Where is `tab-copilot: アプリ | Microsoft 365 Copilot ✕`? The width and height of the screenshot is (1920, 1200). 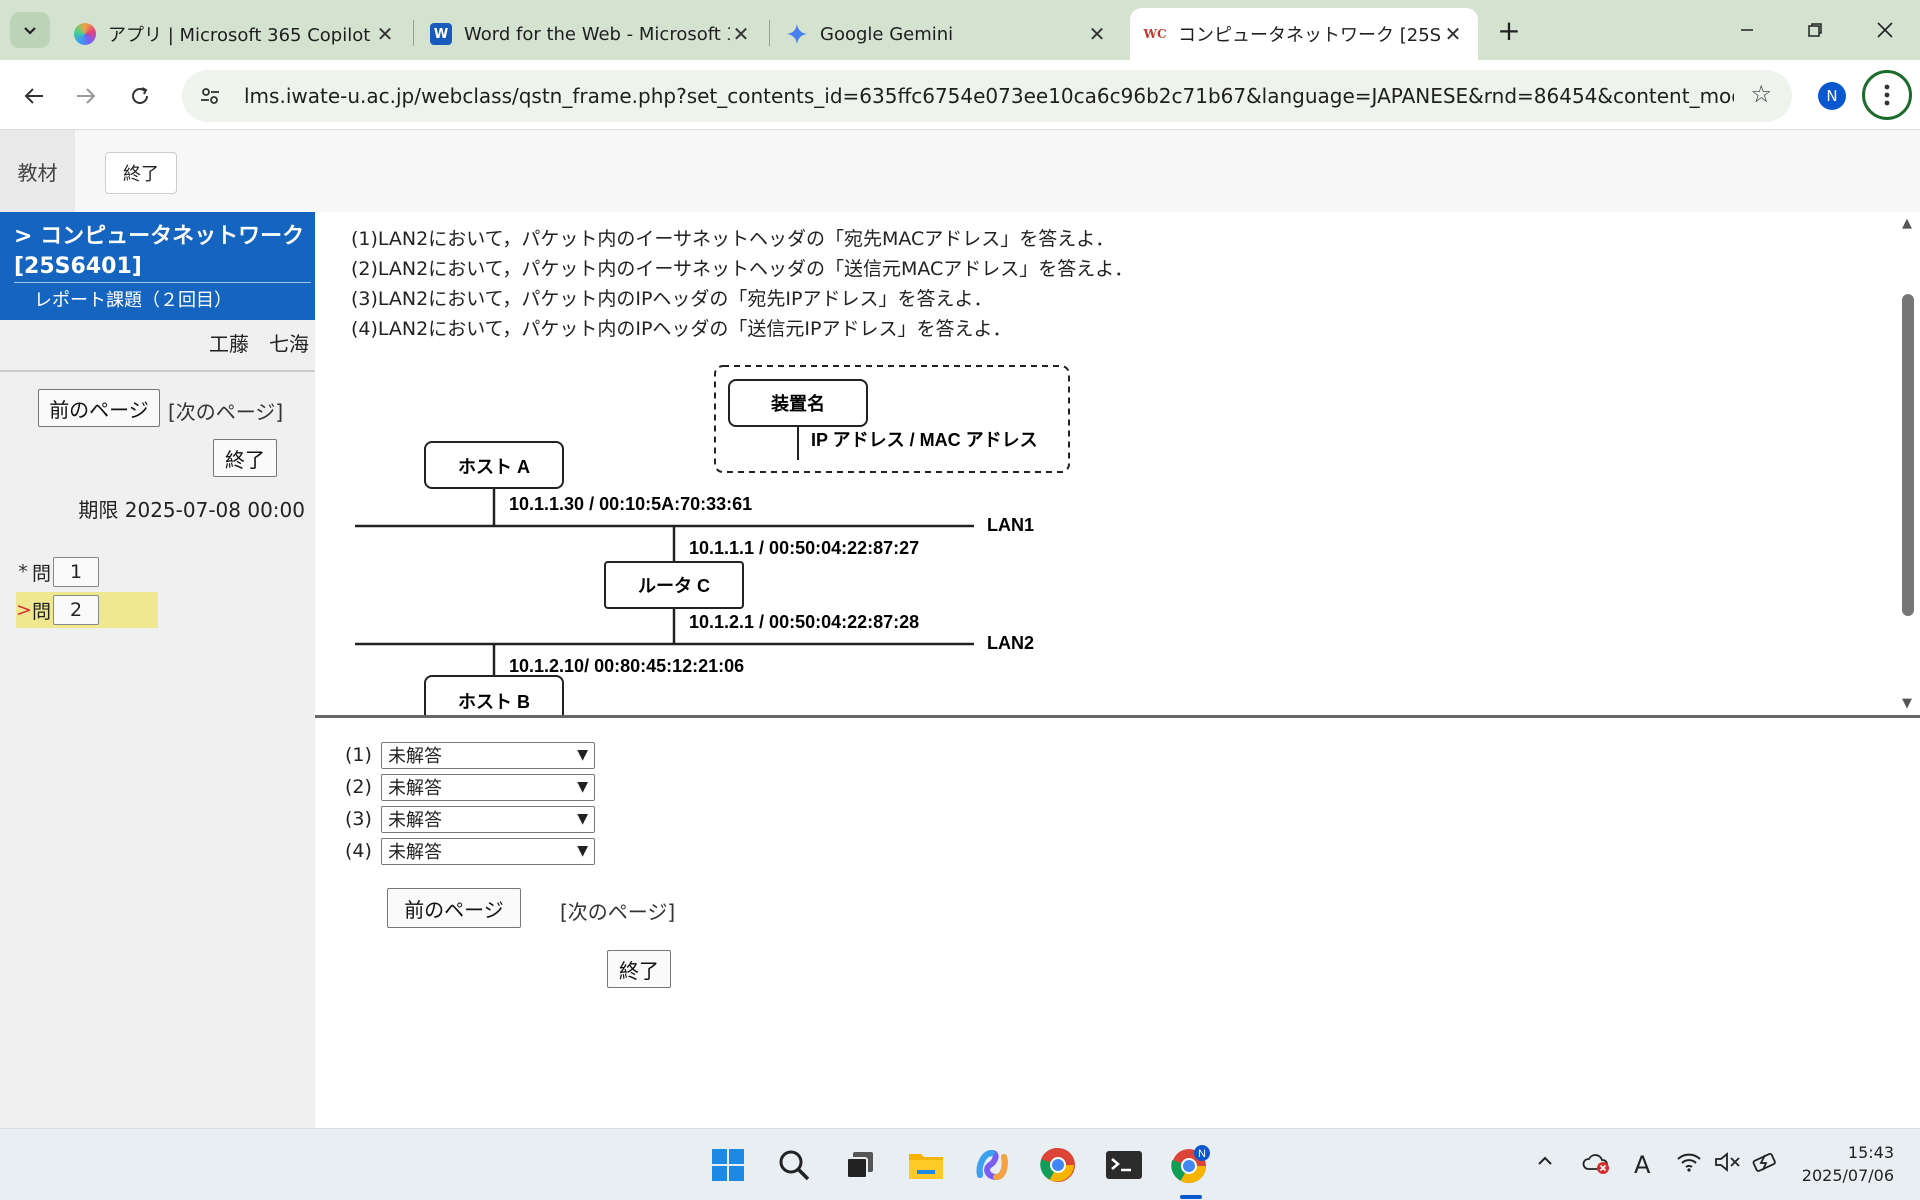 tab-copilot: アプリ | Microsoft 365 Copilot ✕ is located at coordinates (235, 34).